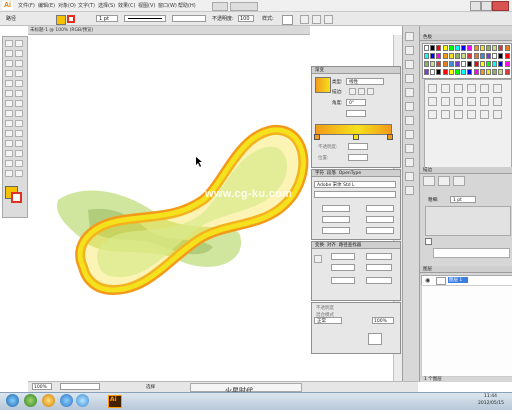 This screenshot has width=512, height=410. I want to click on tracking-field, so click(380, 219).